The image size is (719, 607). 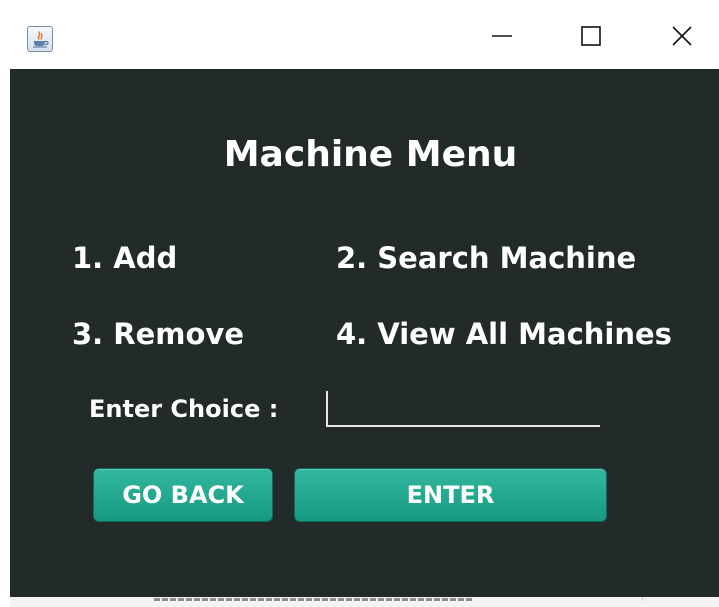 I want to click on maximize-button, so click(x=591, y=36).